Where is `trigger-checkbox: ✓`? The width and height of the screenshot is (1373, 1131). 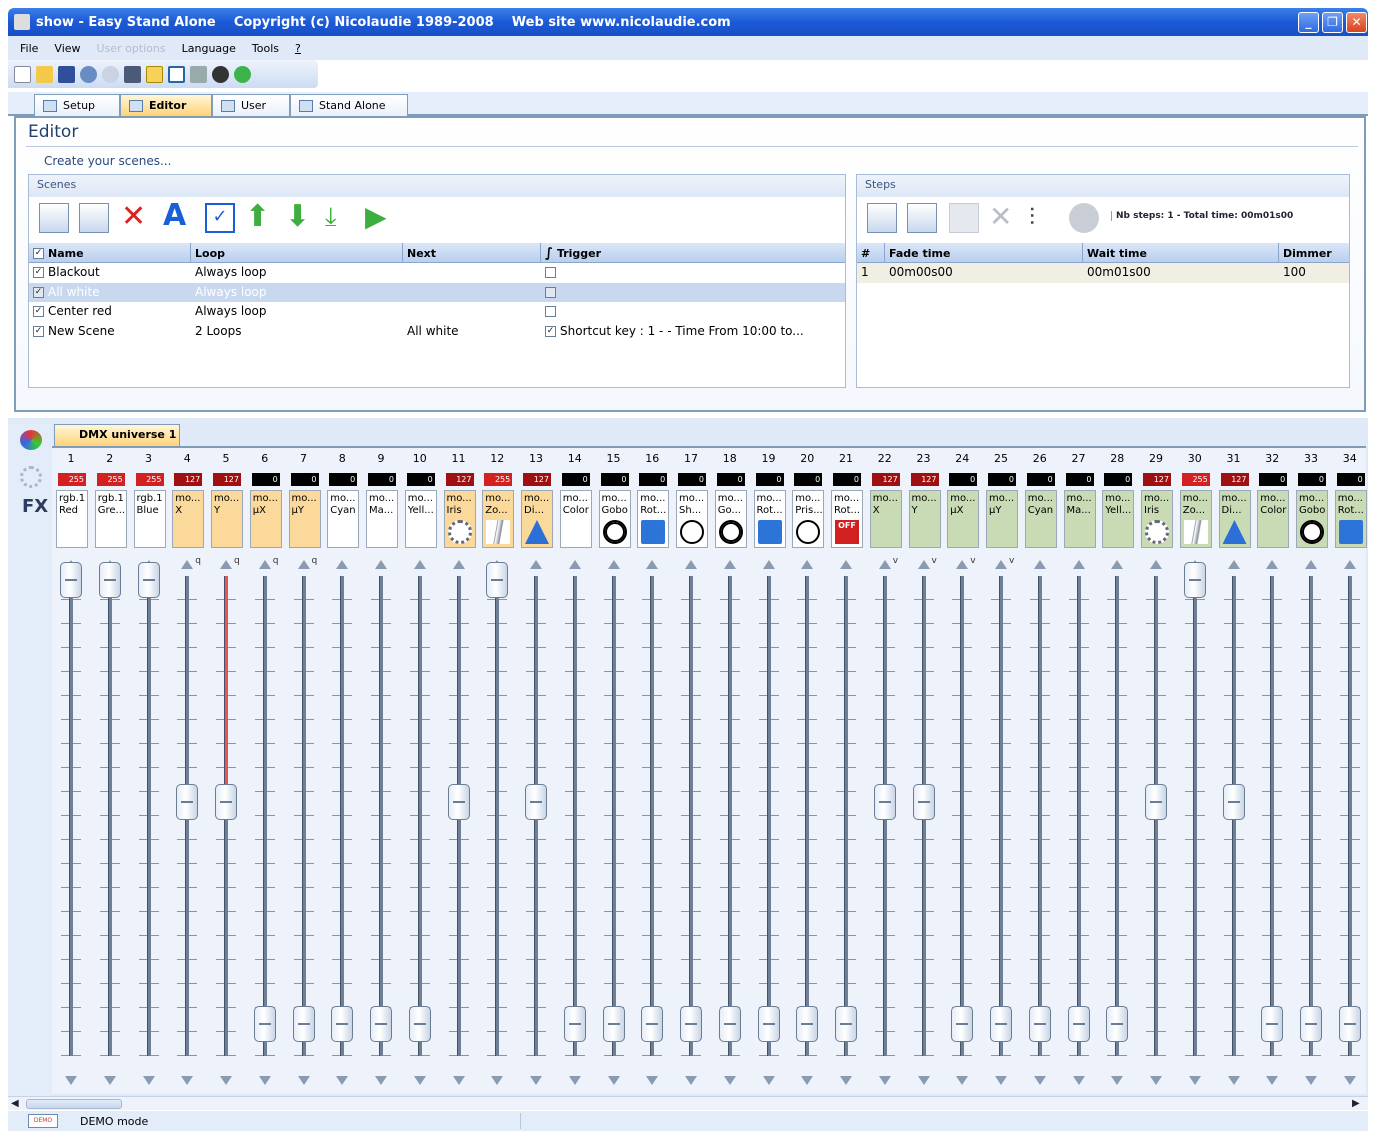
trigger-checkbox: ✓ is located at coordinates (550, 331).